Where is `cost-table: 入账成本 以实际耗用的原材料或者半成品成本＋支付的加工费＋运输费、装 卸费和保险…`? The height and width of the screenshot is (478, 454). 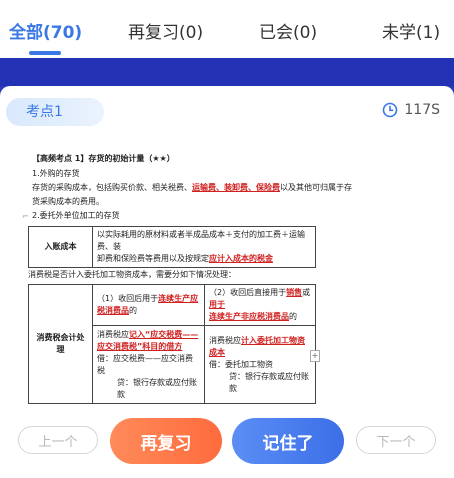
cost-table: 入账成本 以实际耗用的原材料或者半成品成本＋支付的加工费＋运输费、装 卸费和保险… is located at coordinates (172, 247).